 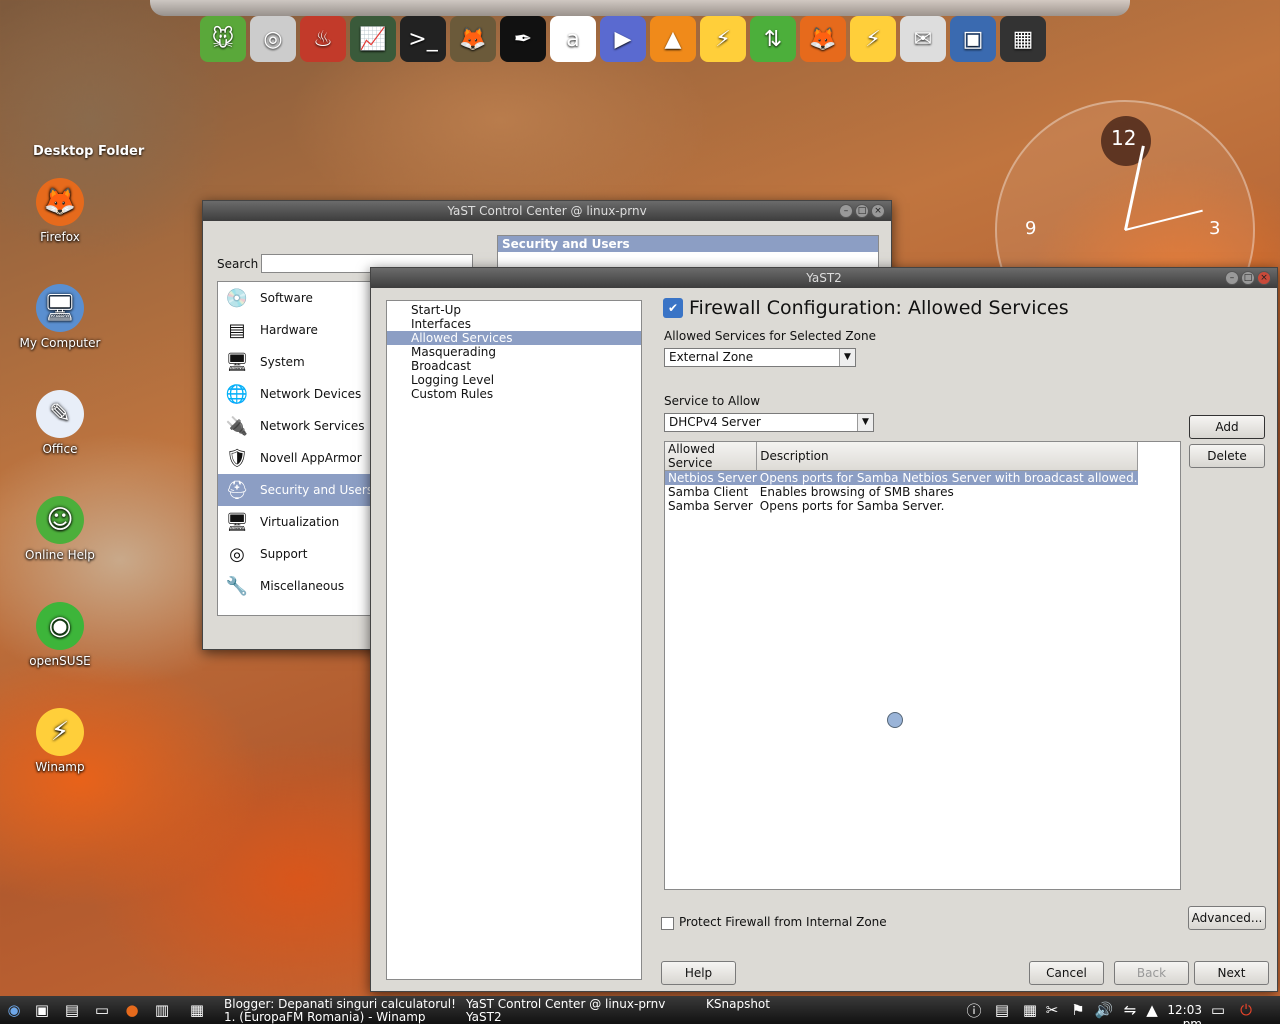 I want to click on desktop-item: 🖥 My Computer, so click(x=60, y=317).